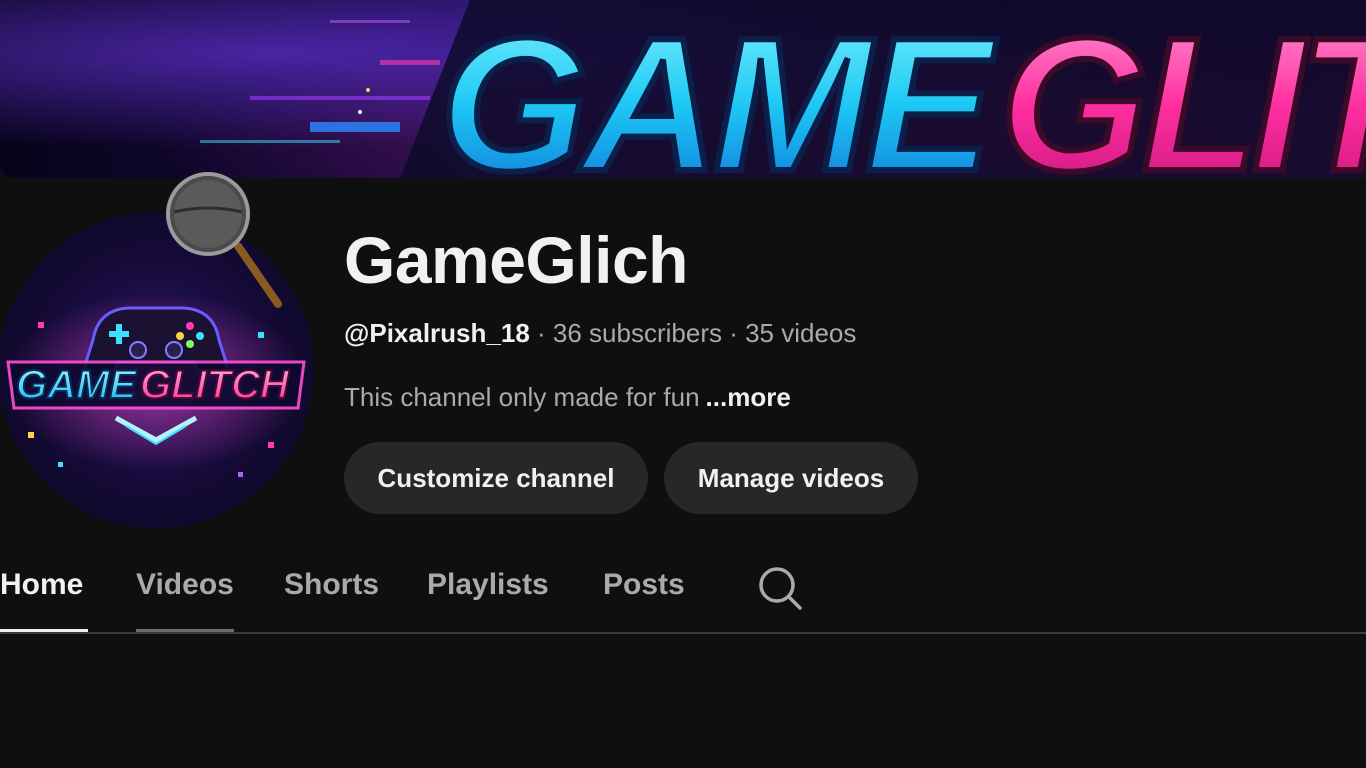 Image resolution: width=1366 pixels, height=768 pixels. Describe the element at coordinates (488, 584) in the screenshot. I see `tab-playlists-label: Playlists` at that location.